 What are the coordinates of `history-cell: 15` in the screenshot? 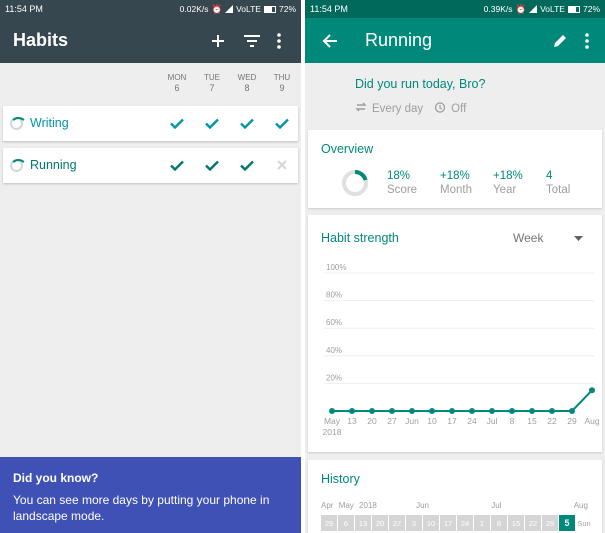 It's located at (516, 523).